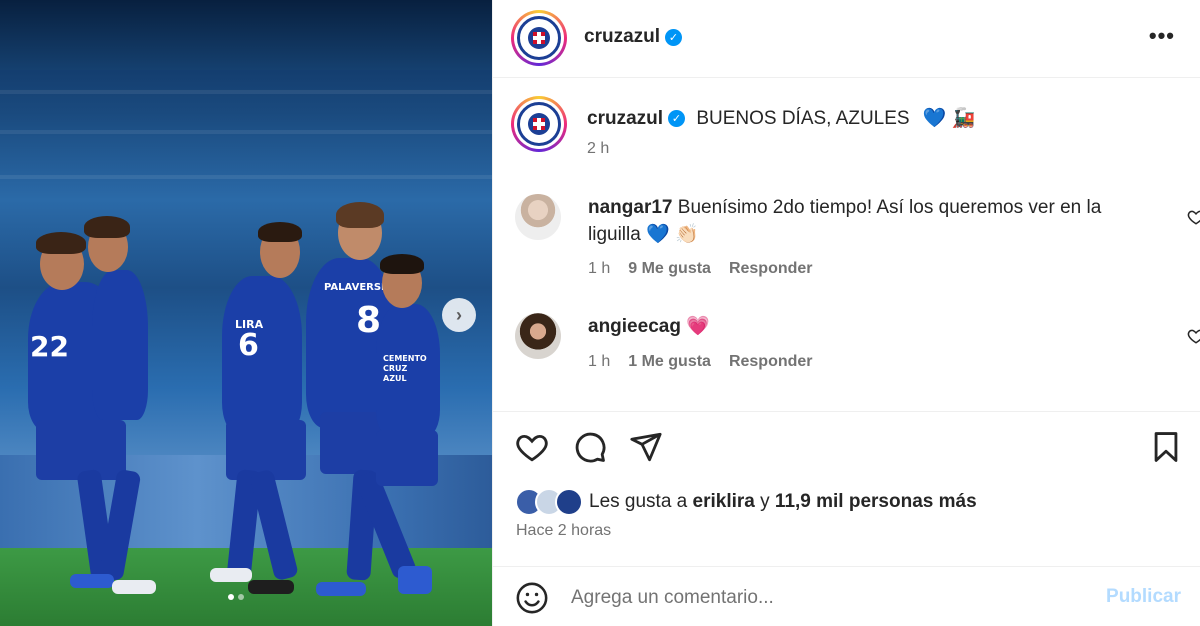  Describe the element at coordinates (49, 346) in the screenshot. I see `jersey-number: 22` at that location.